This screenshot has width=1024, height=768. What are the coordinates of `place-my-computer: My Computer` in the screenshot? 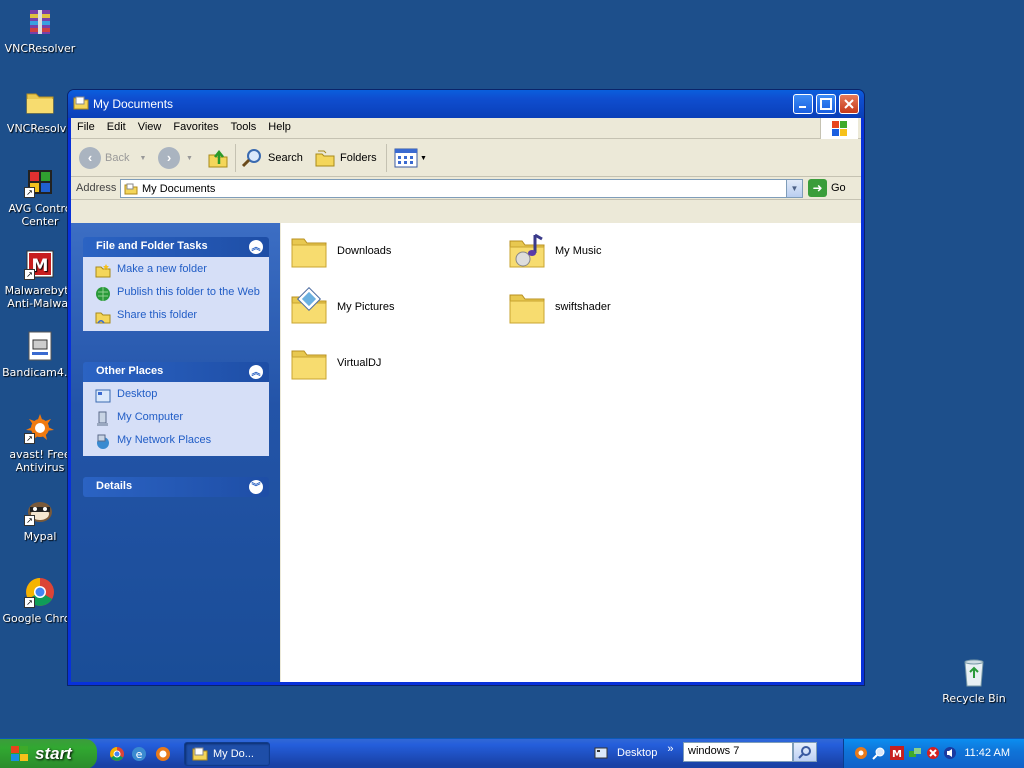 It's located at (178, 419).